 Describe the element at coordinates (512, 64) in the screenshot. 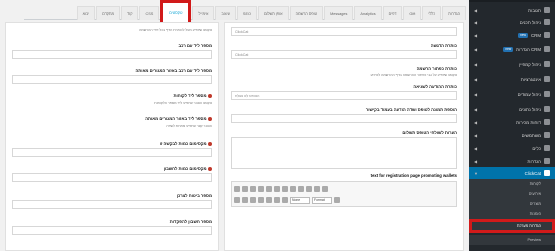

I see `sidebar-item-campaign: ◀ ניהול קמפיין` at that location.